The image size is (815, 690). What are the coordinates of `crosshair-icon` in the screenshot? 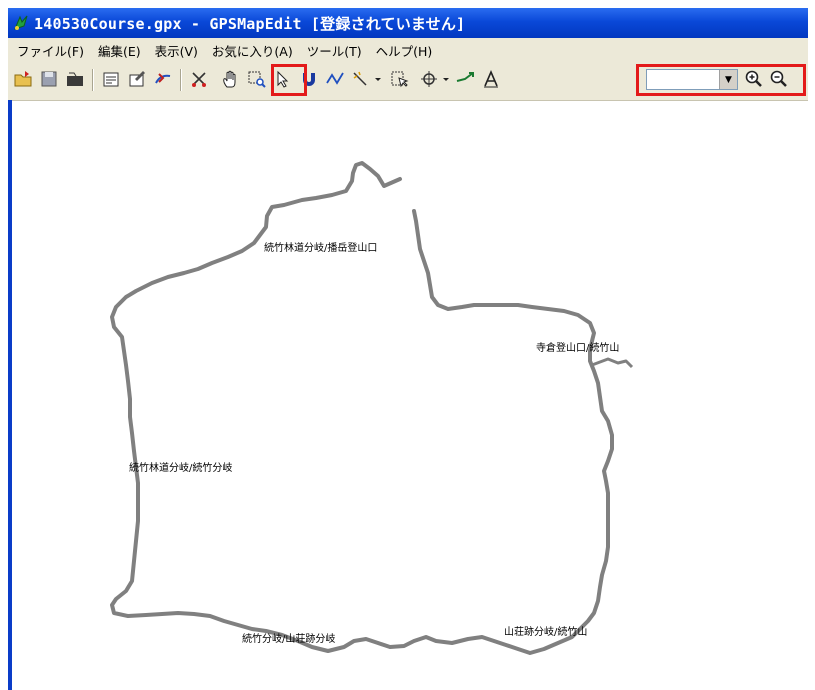 It's located at (429, 79).